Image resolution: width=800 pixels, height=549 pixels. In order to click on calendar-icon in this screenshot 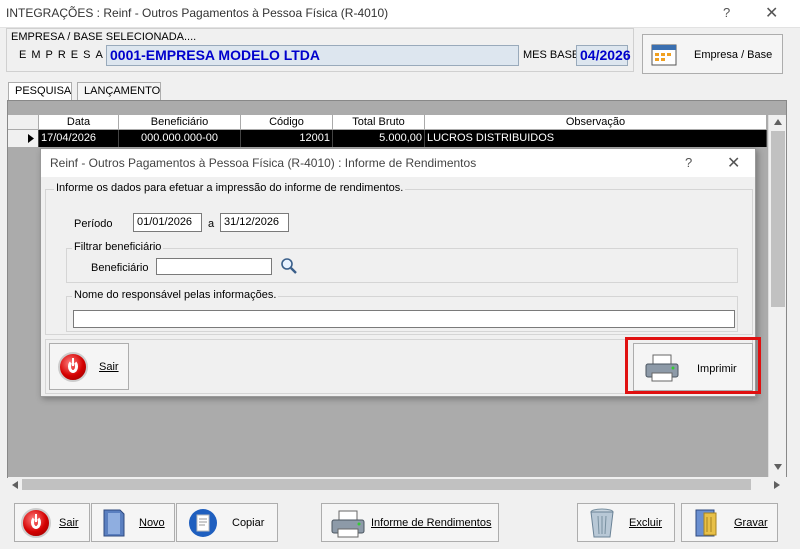, I will do `click(664, 55)`.